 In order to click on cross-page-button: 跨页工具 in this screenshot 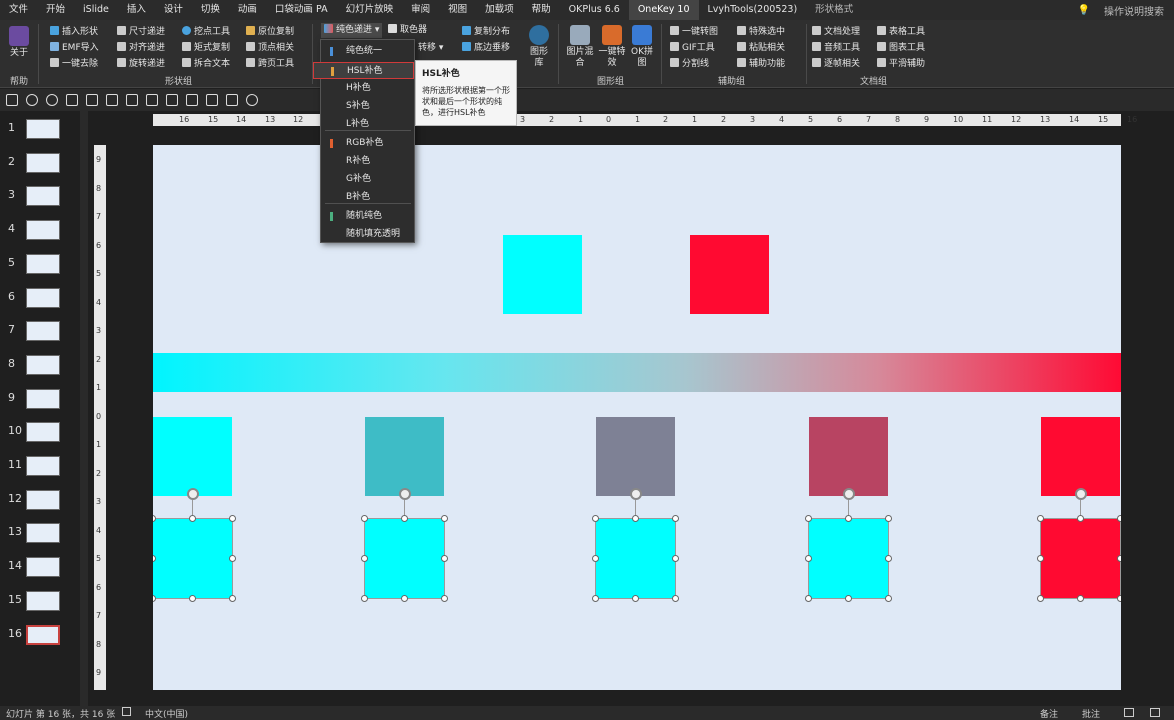, I will do `click(270, 64)`.